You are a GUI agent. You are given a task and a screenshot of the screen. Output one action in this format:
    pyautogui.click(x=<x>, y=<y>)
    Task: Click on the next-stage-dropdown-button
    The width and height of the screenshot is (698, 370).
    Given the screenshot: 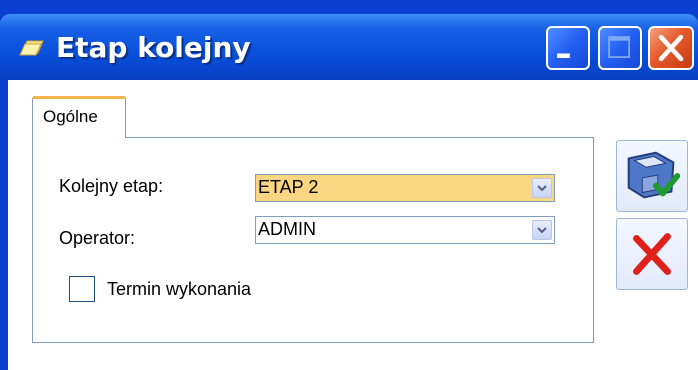 What is the action you would take?
    pyautogui.click(x=542, y=188)
    